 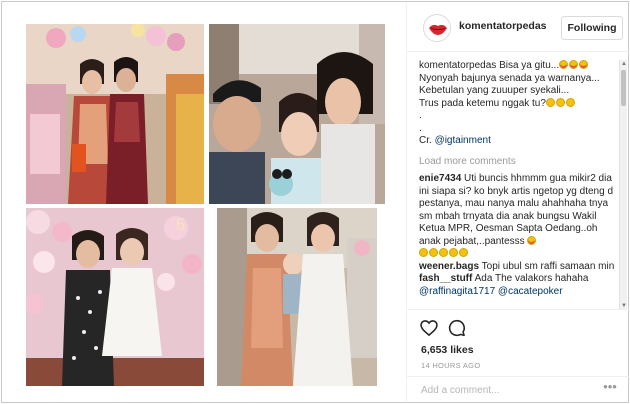 What do you see at coordinates (624, 64) in the screenshot?
I see `scroll-up-arrow-icon: ▲` at bounding box center [624, 64].